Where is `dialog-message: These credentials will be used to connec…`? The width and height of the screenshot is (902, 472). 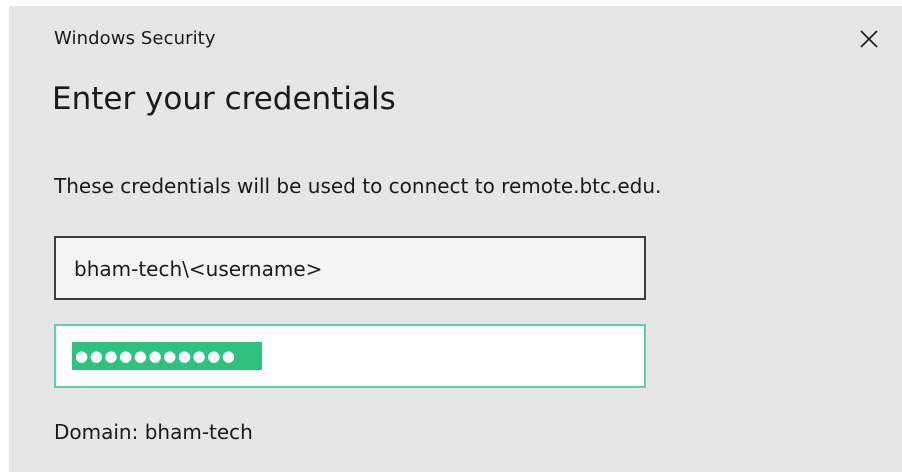 dialog-message: These credentials will be used to connec… is located at coordinates (358, 186).